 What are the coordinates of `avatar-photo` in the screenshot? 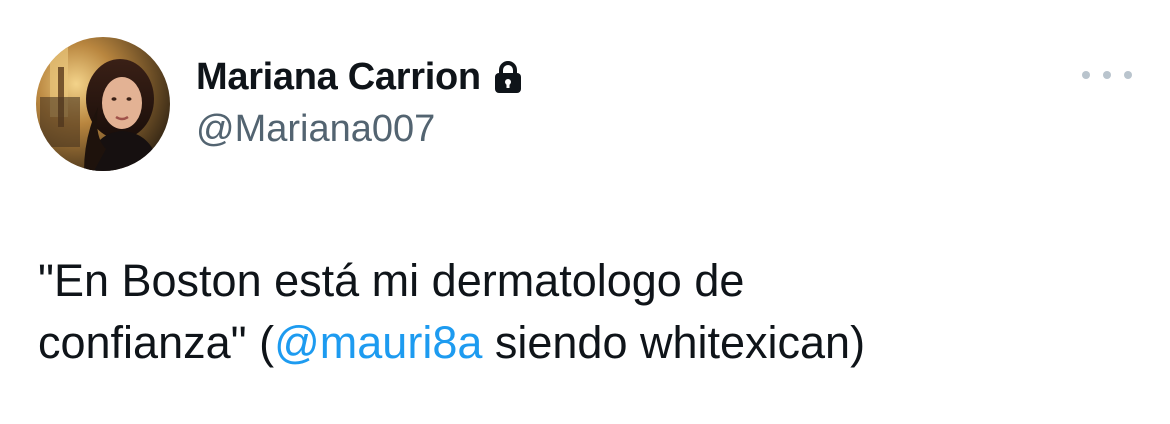 It's located at (103, 104).